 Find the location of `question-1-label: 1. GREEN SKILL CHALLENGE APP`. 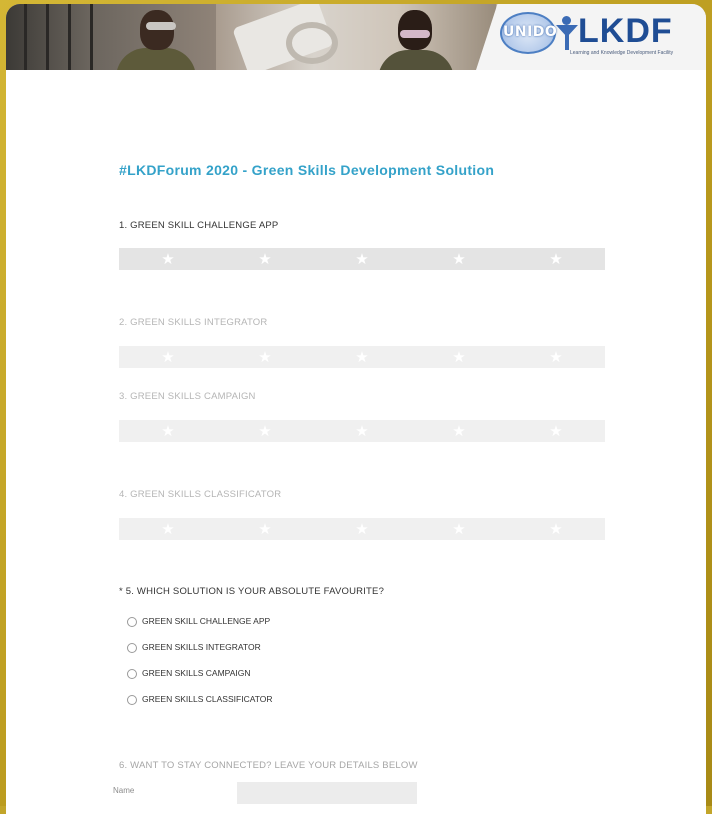

question-1-label: 1. GREEN SKILL CHALLENGE APP is located at coordinates (199, 225).